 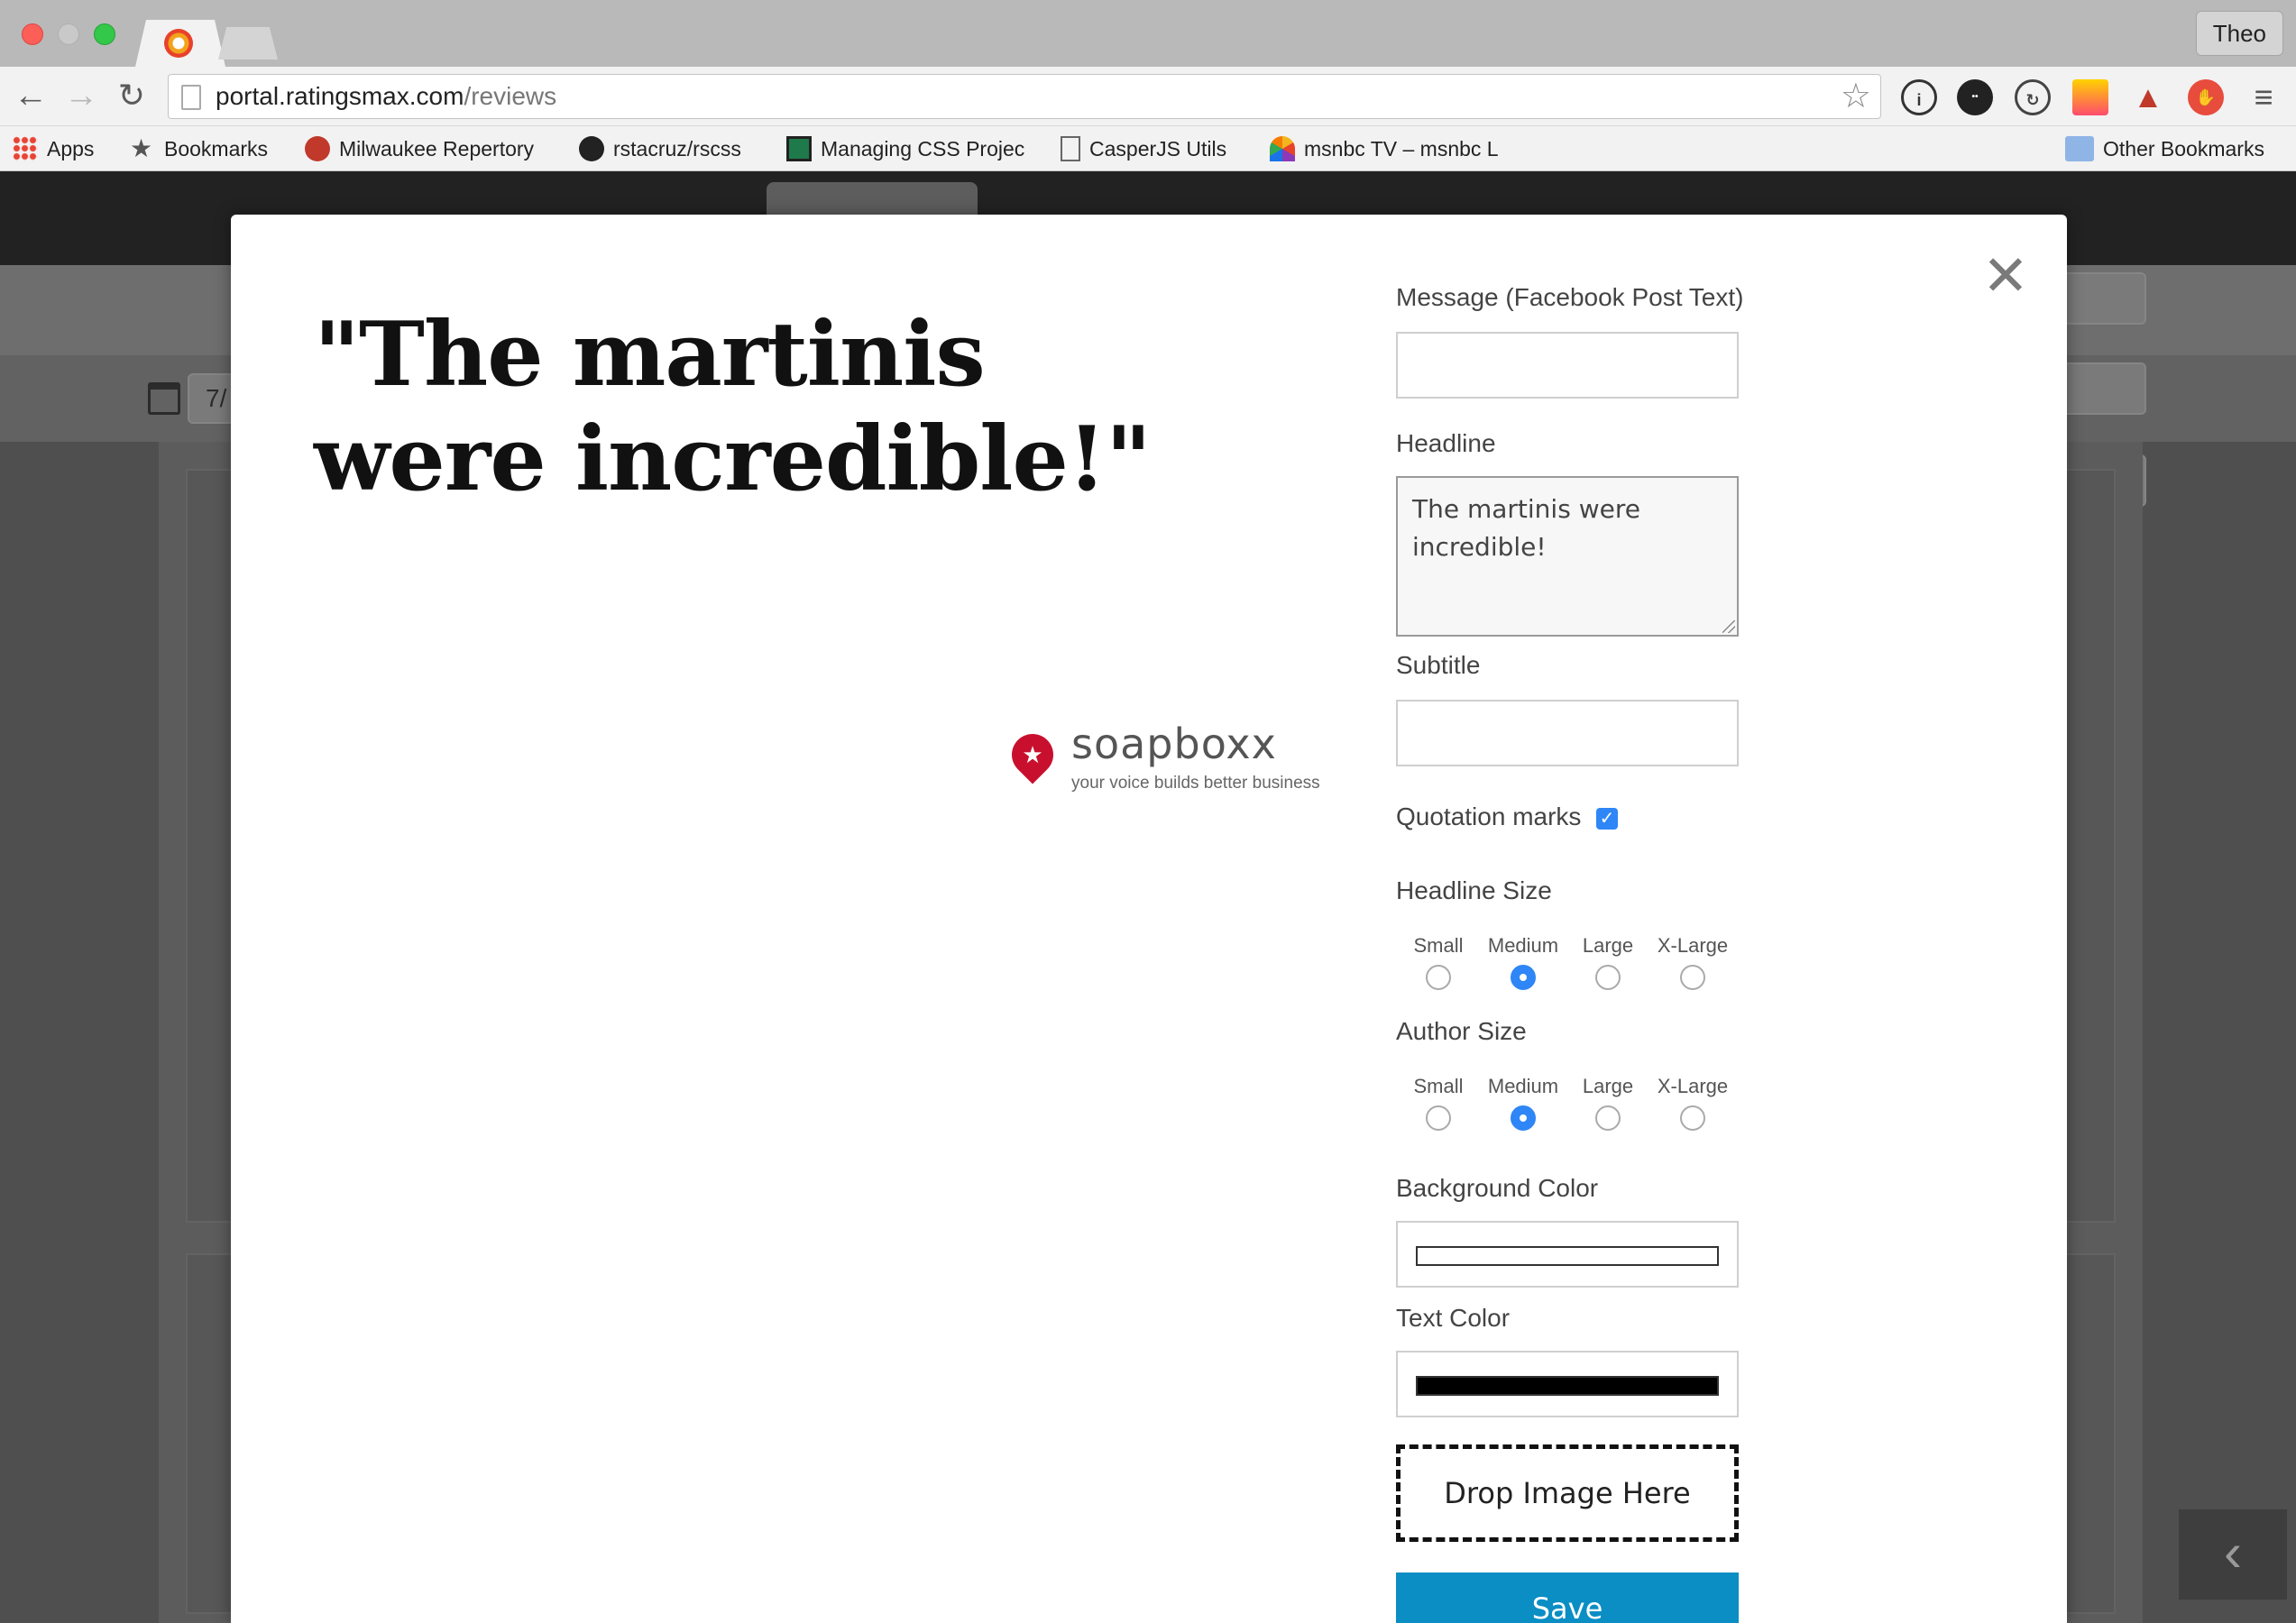 What do you see at coordinates (427, 148) in the screenshot?
I see `bookmark-milwaukee-rep: Milwaukee Repertory` at bounding box center [427, 148].